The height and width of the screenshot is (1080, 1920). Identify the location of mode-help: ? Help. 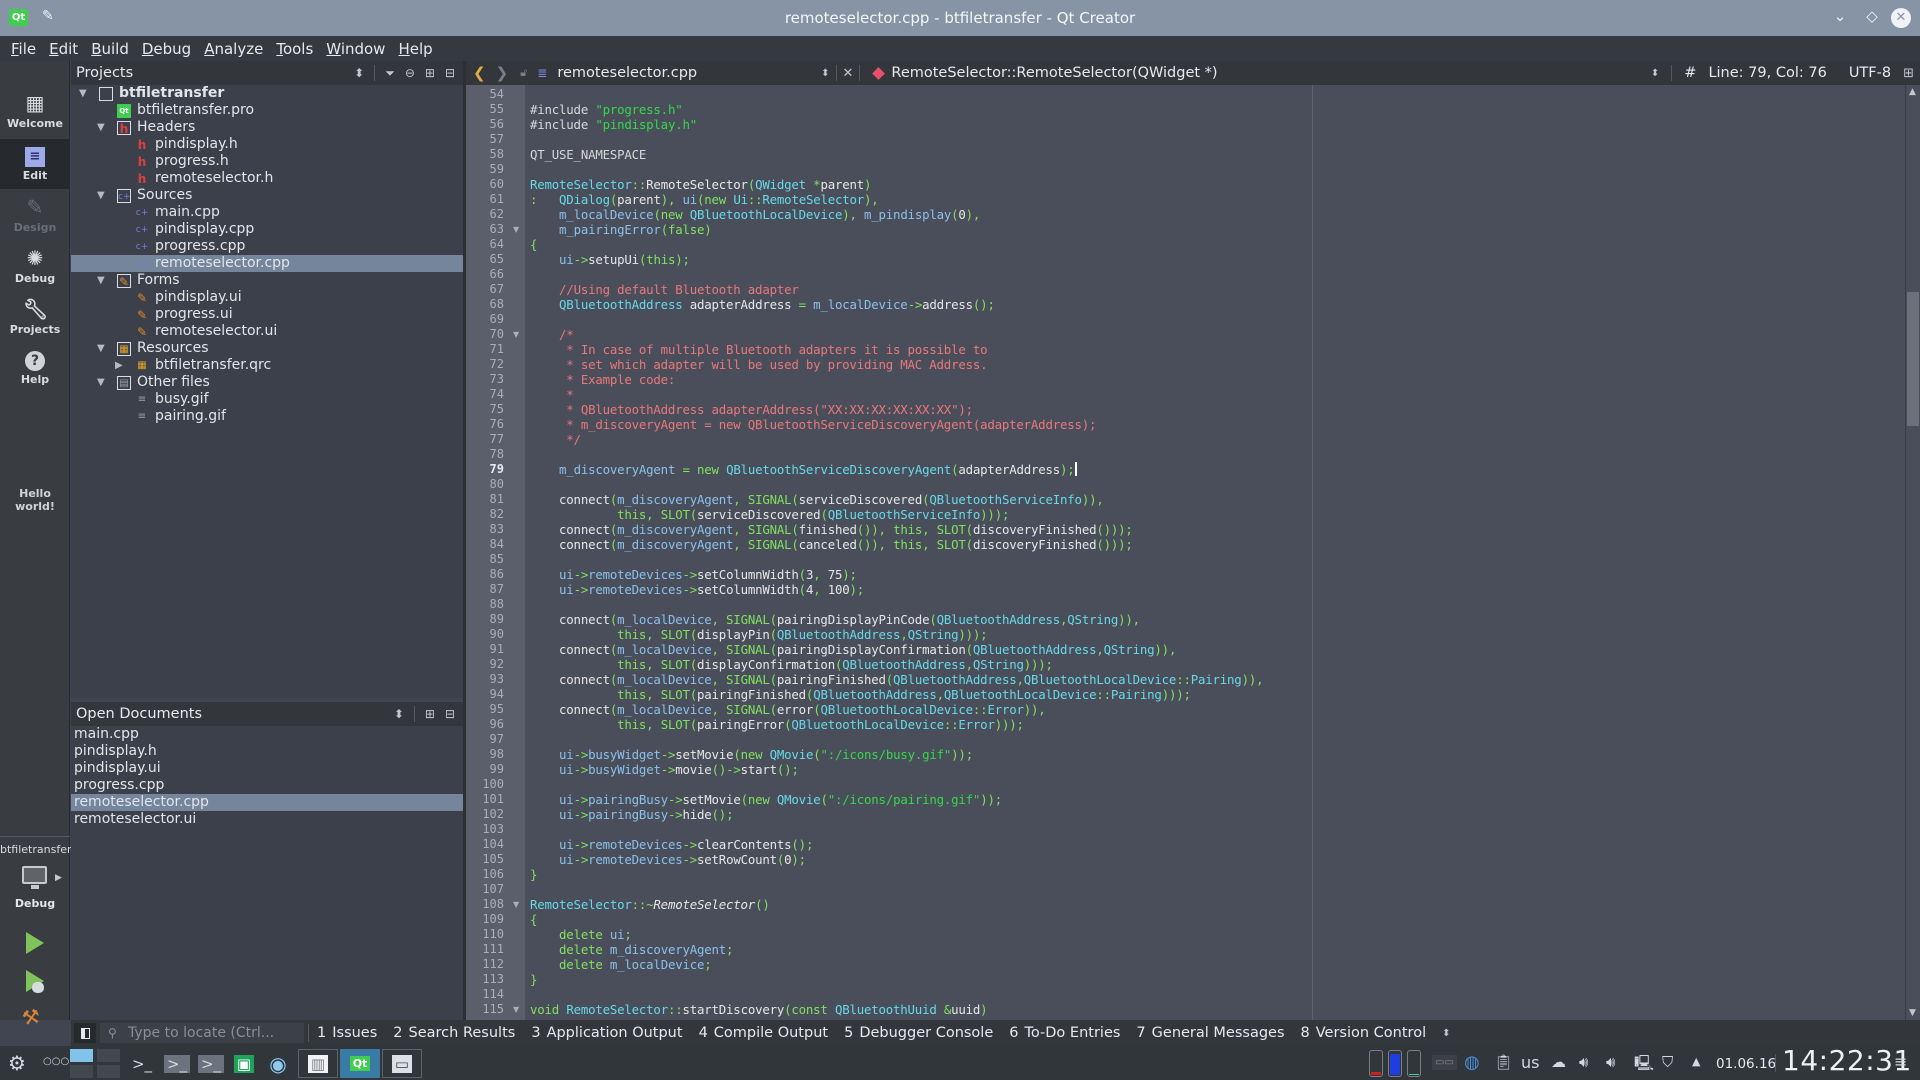
(35, 370).